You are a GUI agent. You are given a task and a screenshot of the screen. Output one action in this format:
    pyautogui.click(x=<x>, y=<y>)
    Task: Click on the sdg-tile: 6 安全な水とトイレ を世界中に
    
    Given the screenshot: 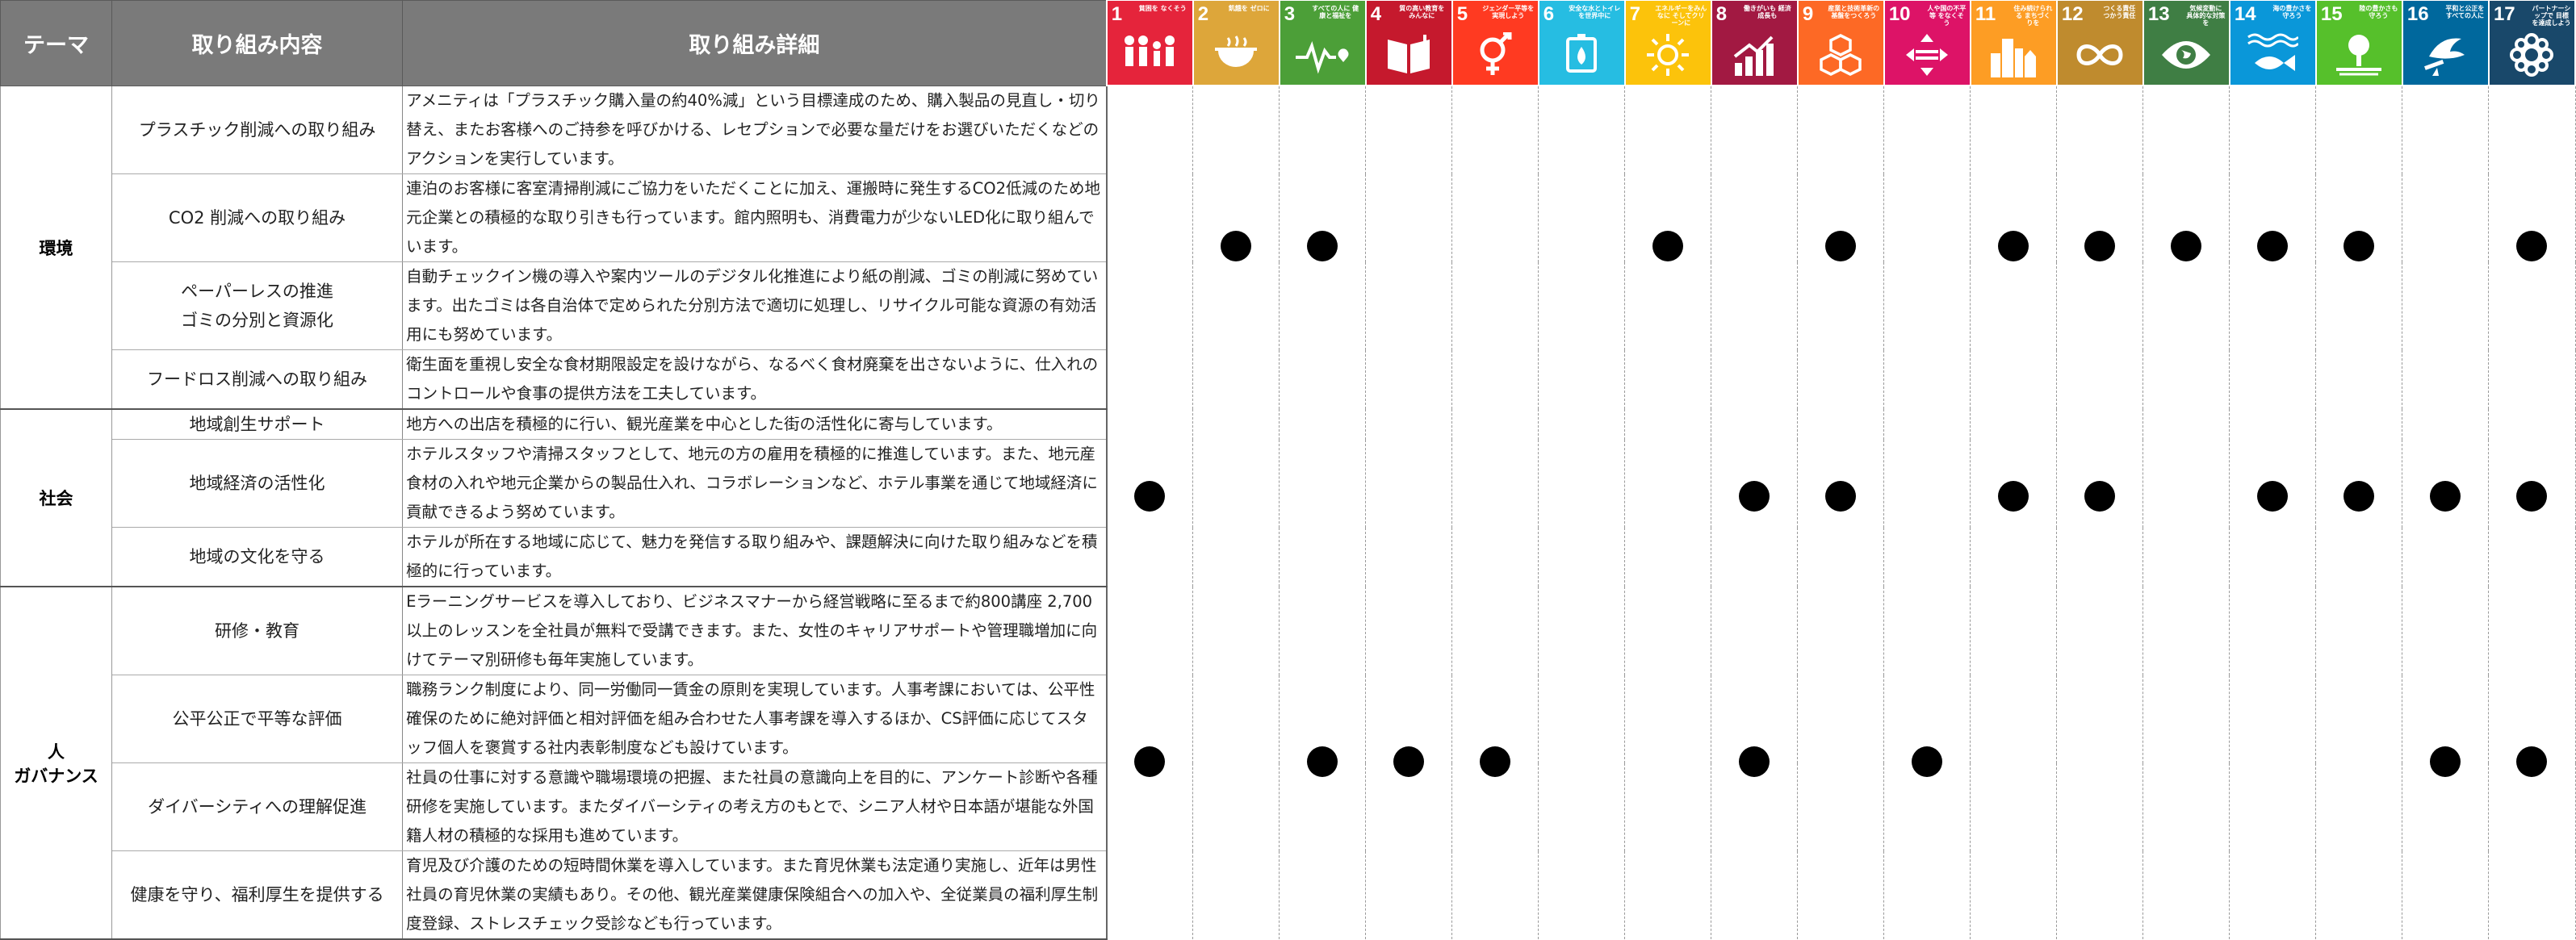 What is the action you would take?
    pyautogui.click(x=1581, y=42)
    